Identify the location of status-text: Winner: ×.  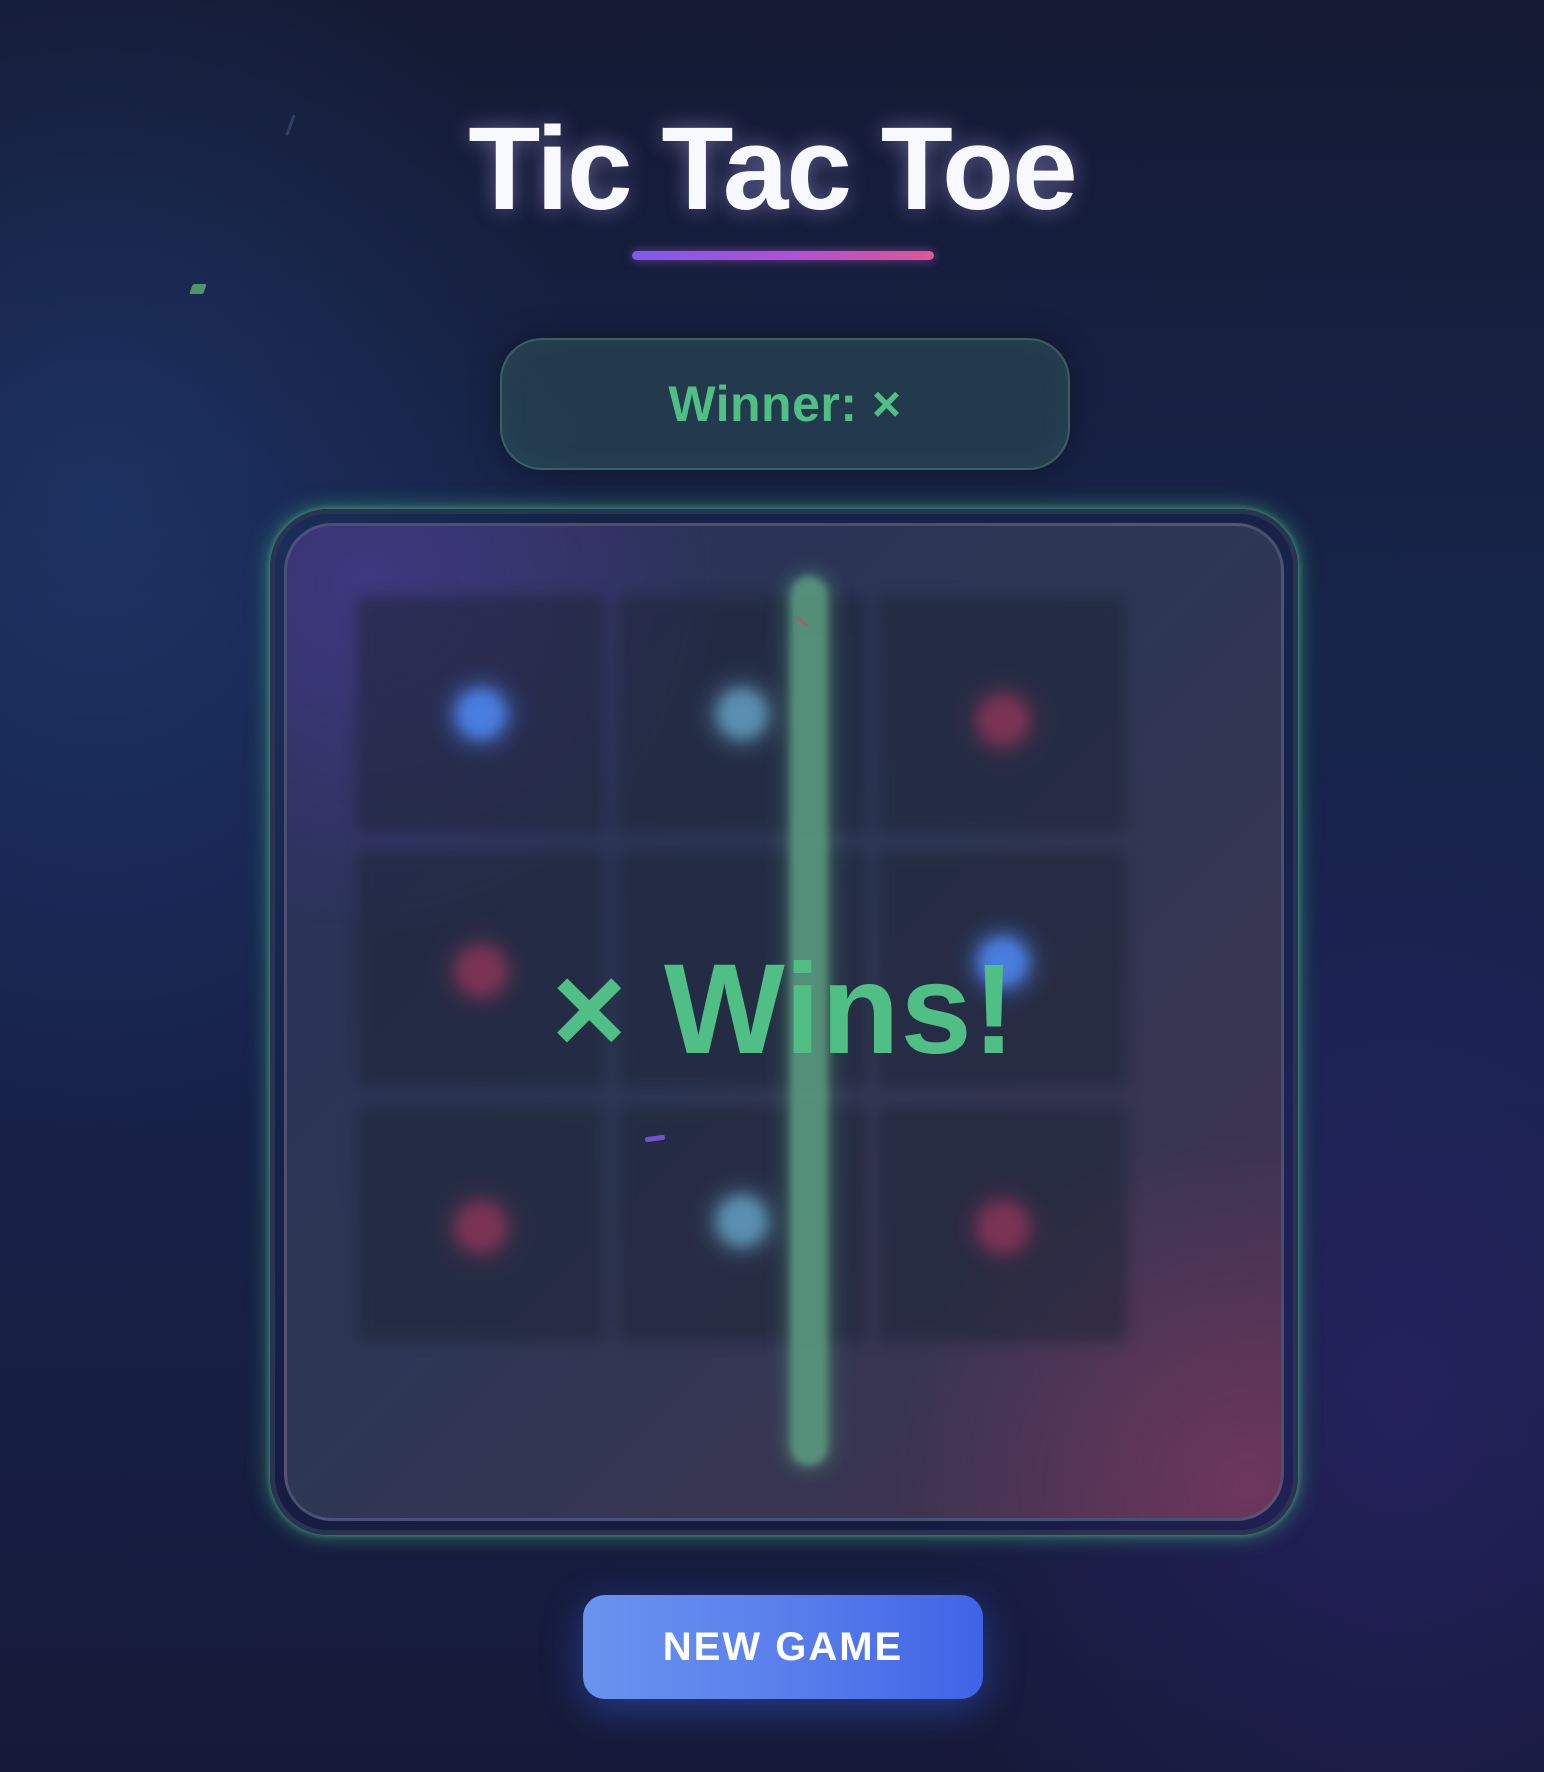
(785, 404).